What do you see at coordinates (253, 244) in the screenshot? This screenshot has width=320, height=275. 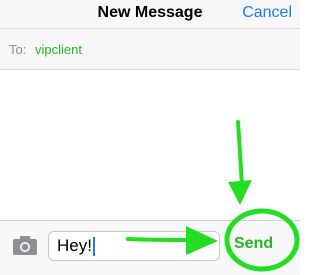 I see `send-button: Send` at bounding box center [253, 244].